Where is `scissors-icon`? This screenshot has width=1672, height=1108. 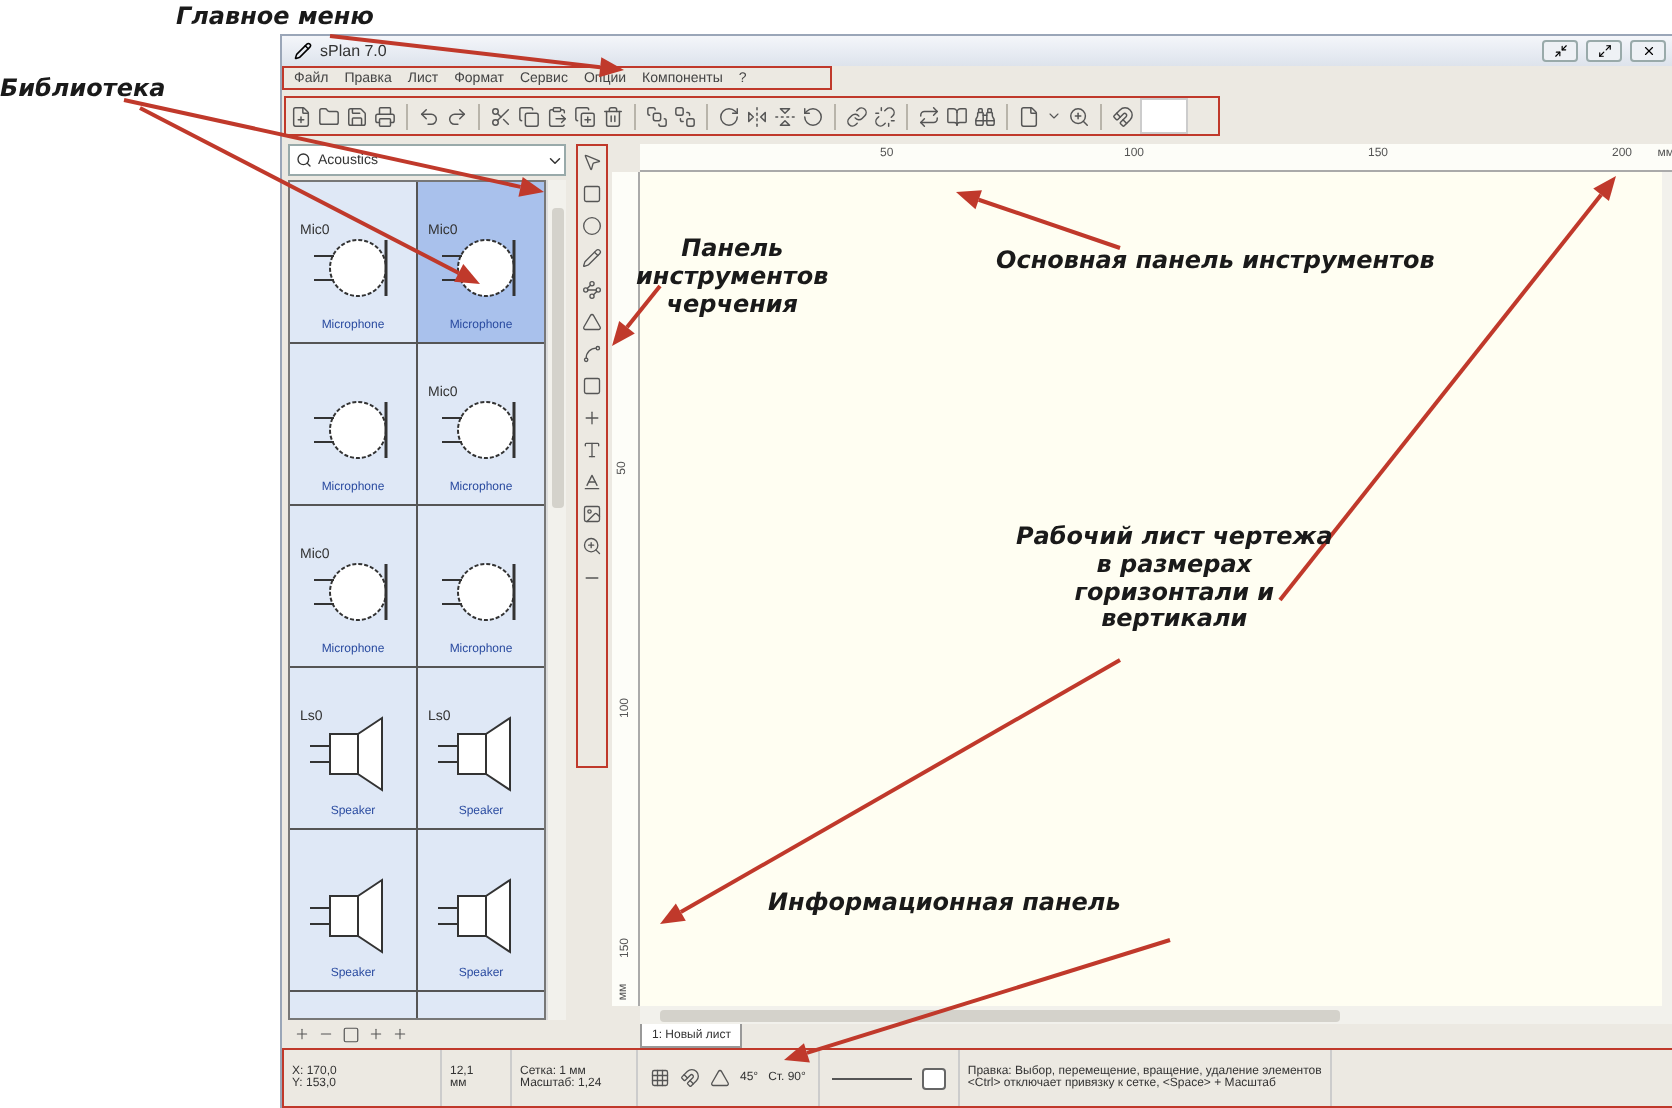
scissors-icon is located at coordinates (501, 116).